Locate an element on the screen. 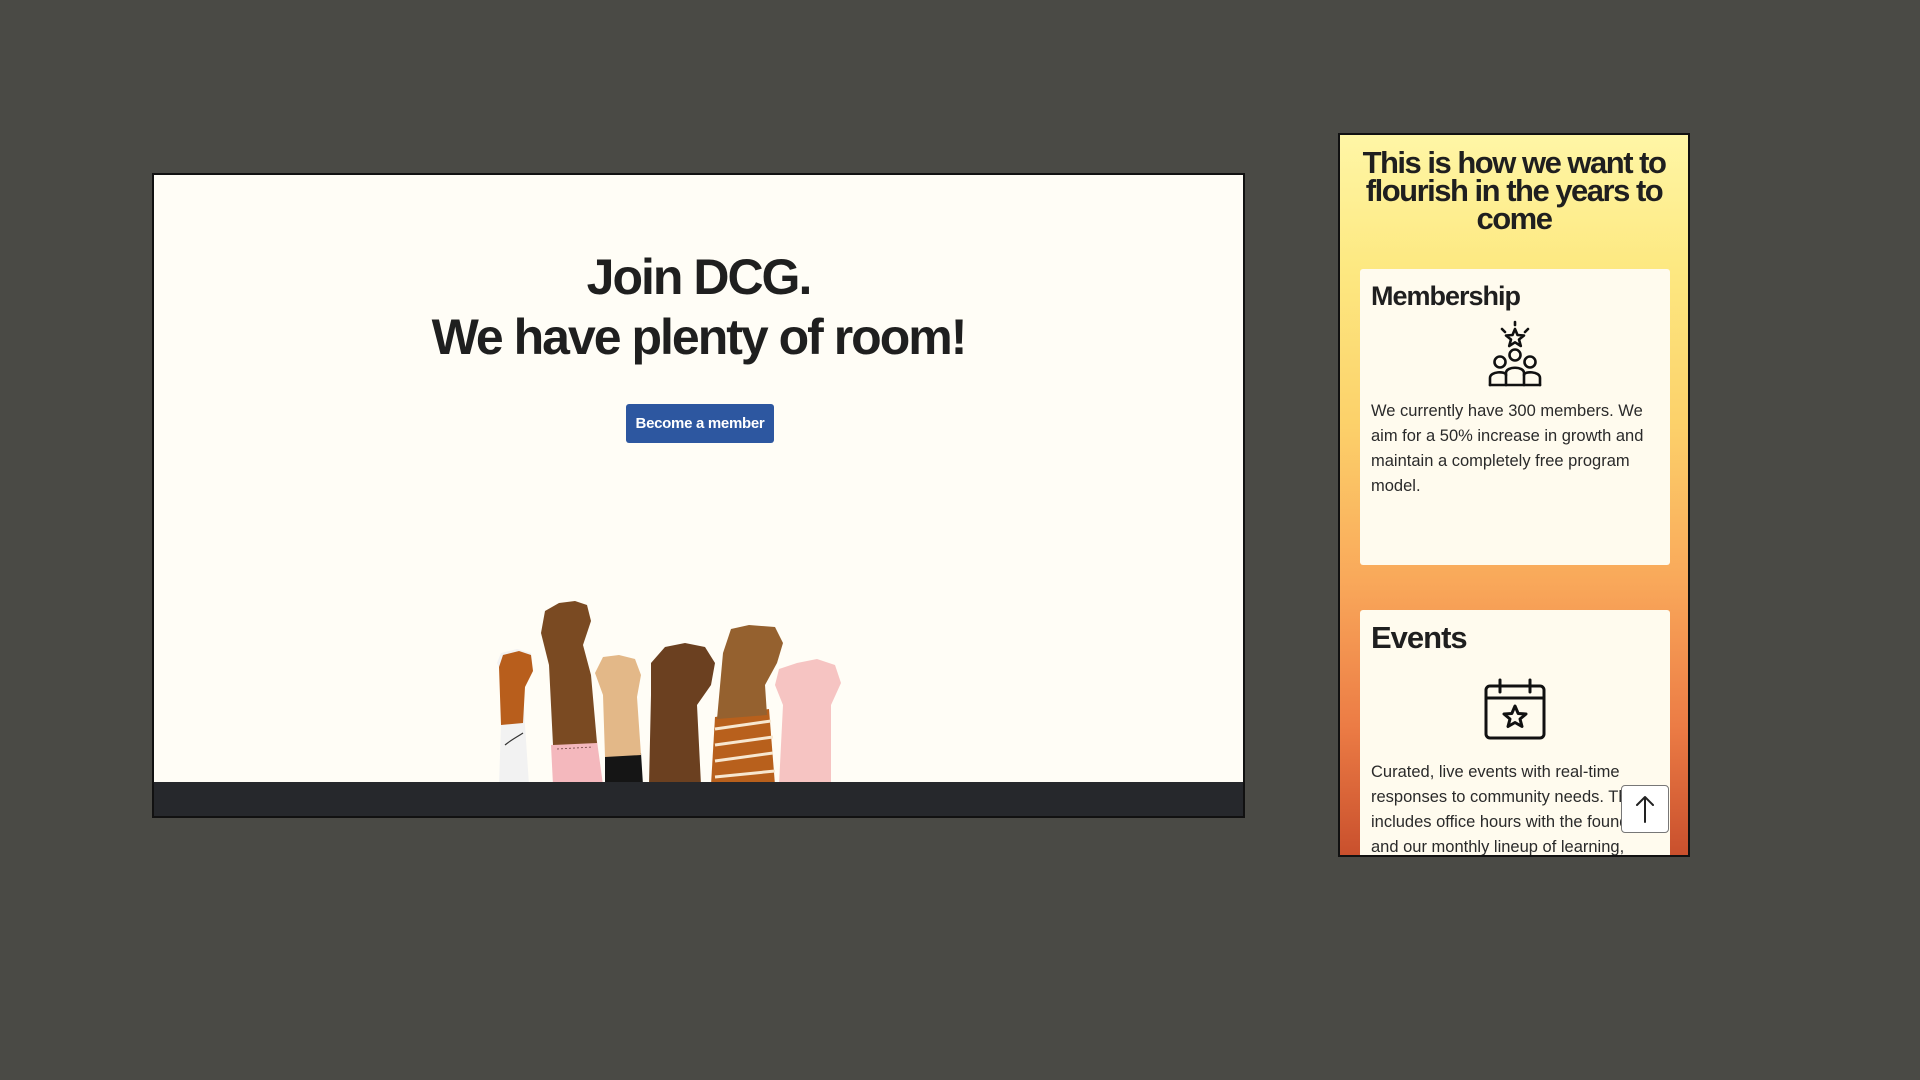 The width and height of the screenshot is (1920, 1080). membership-card-title: Membership is located at coordinates (1446, 296).